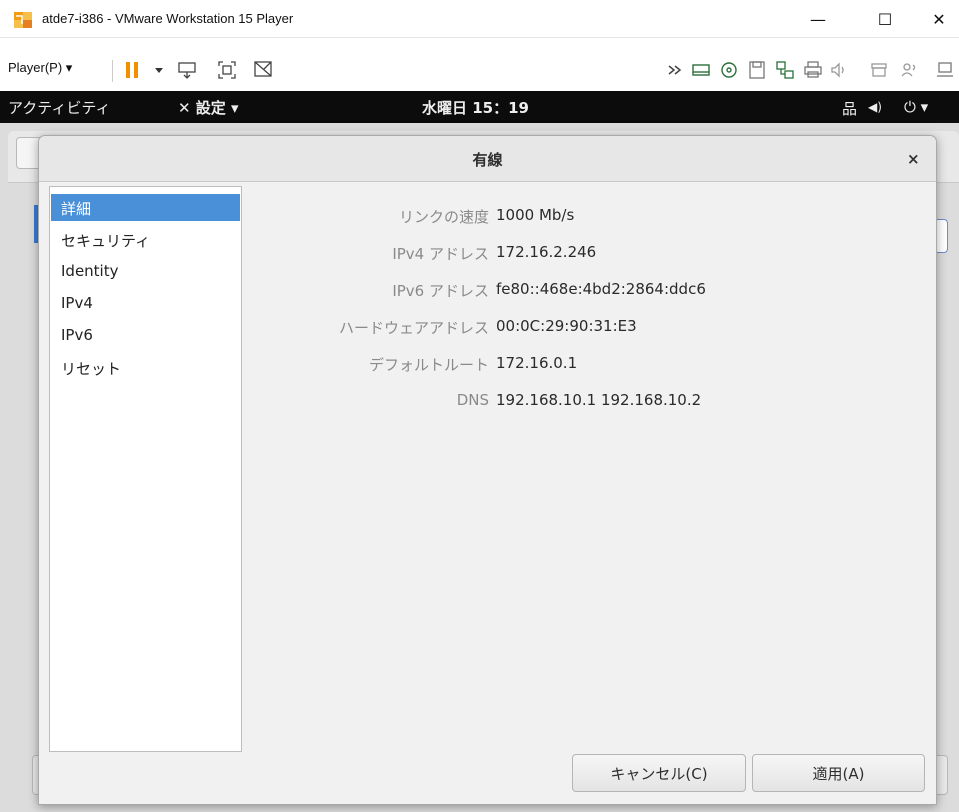 The image size is (959, 812). What do you see at coordinates (428, 365) in the screenshot?
I see `detail-label: デフォルトルート` at bounding box center [428, 365].